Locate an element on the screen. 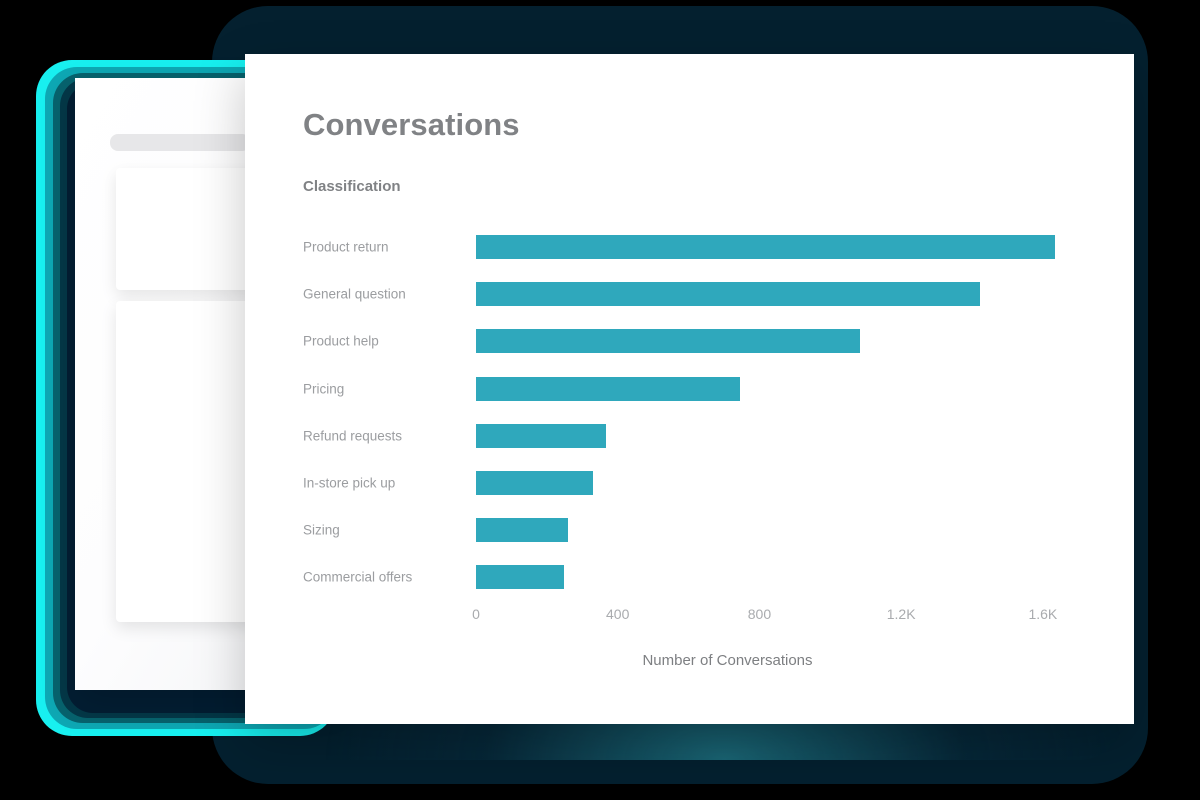 This screenshot has width=1200, height=800. x-axis-tick-label: 400 is located at coordinates (618, 614).